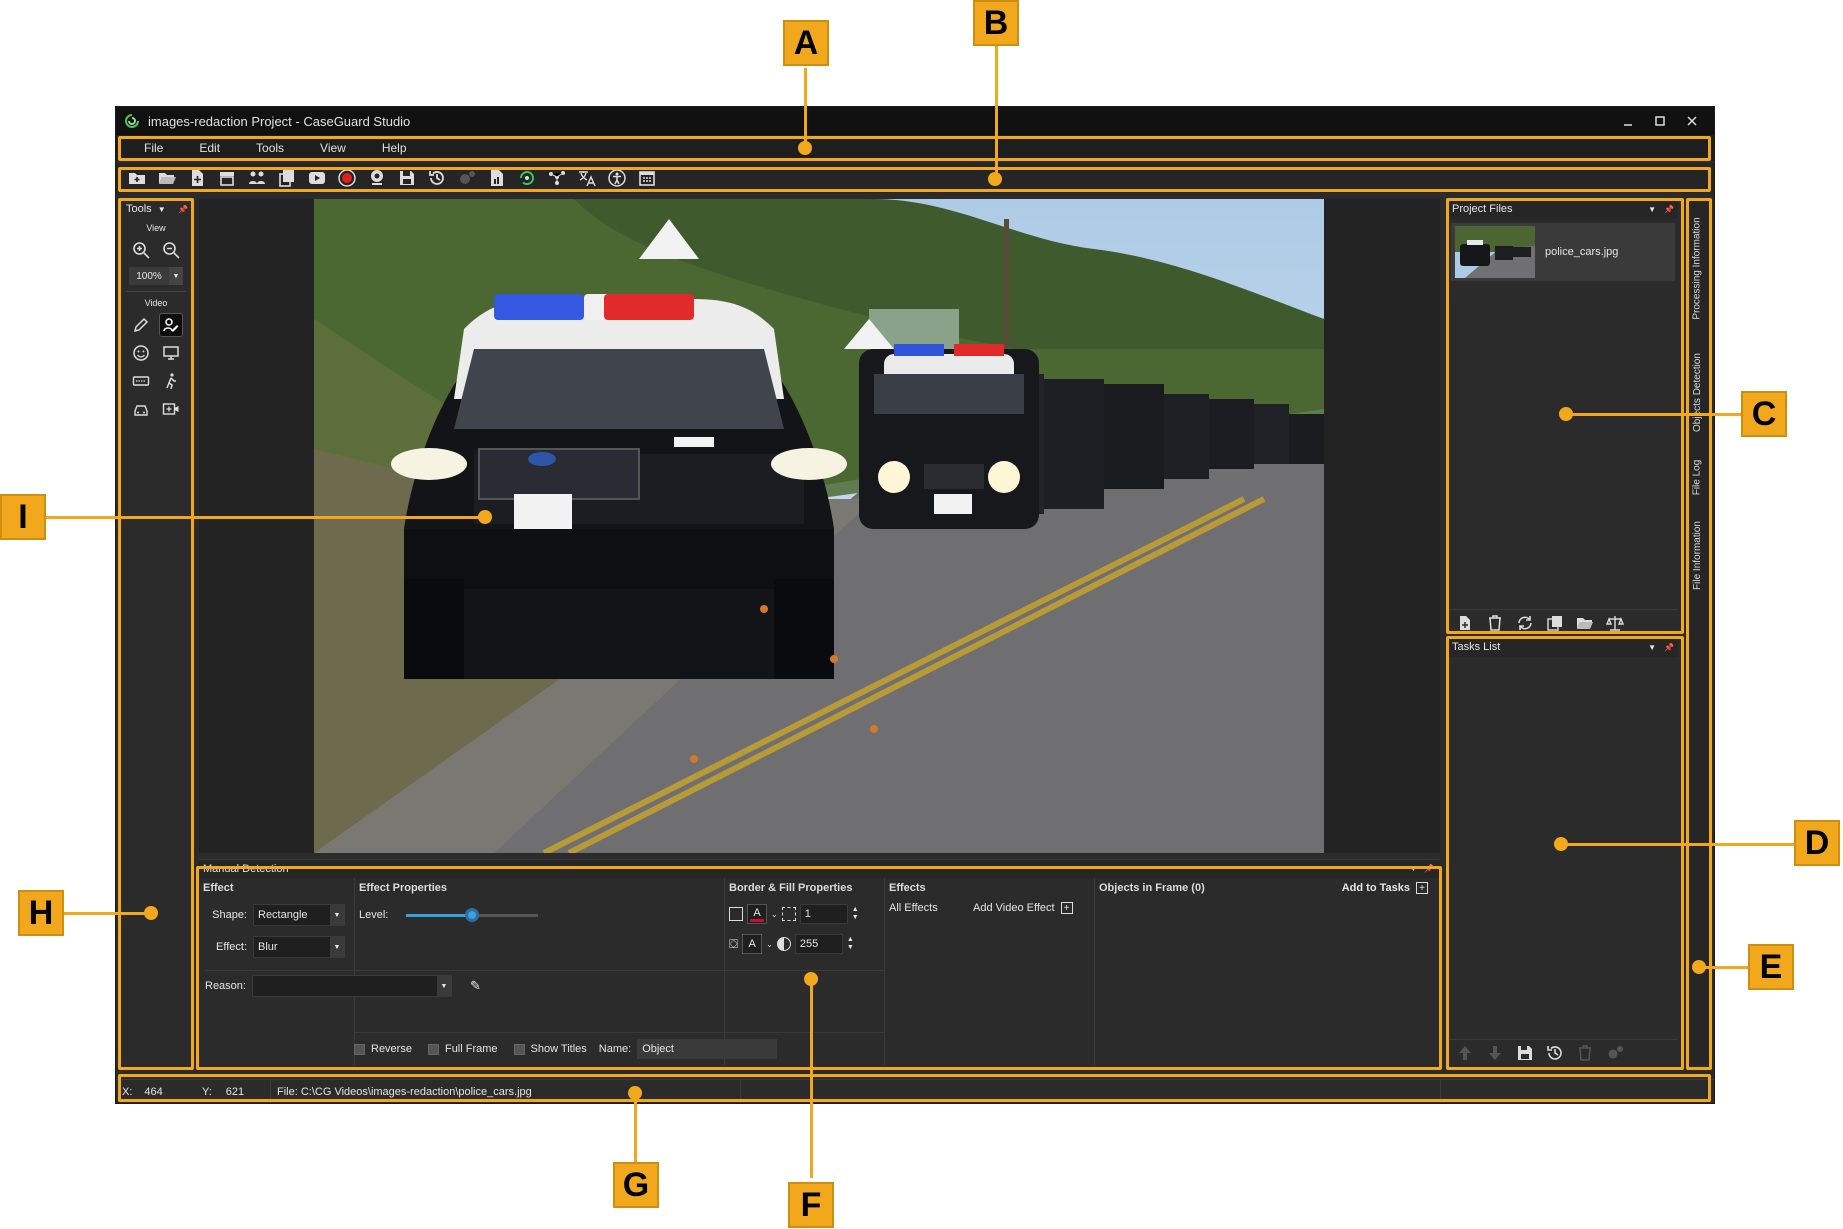 The image size is (1843, 1229). Describe the element at coordinates (1585, 1053) in the screenshot. I see `delete-task-button` at that location.